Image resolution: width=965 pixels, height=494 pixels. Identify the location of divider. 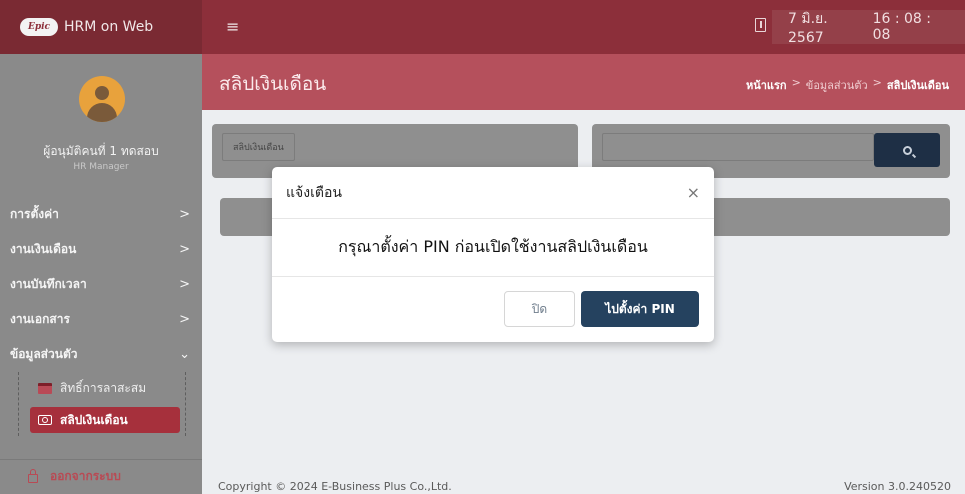
(101, 459).